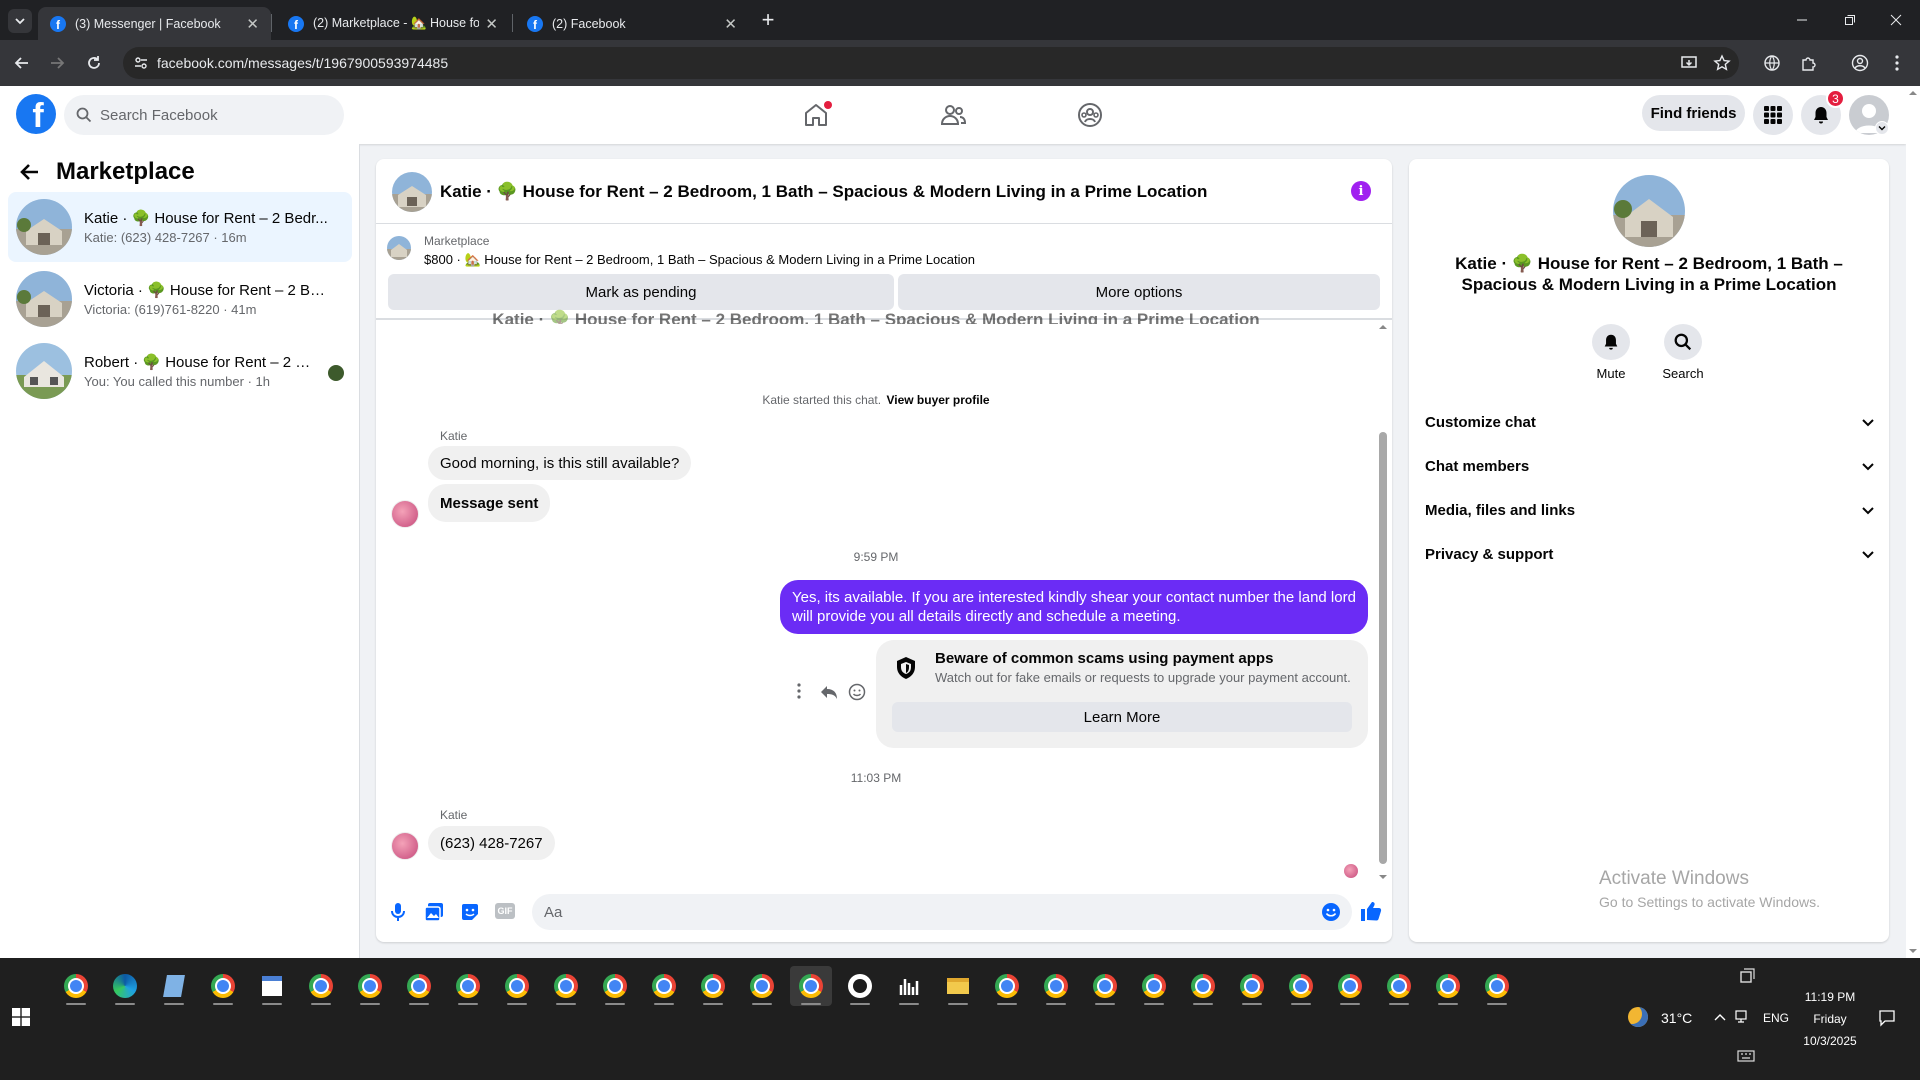  I want to click on chevron-up-icon, so click(1720, 1017).